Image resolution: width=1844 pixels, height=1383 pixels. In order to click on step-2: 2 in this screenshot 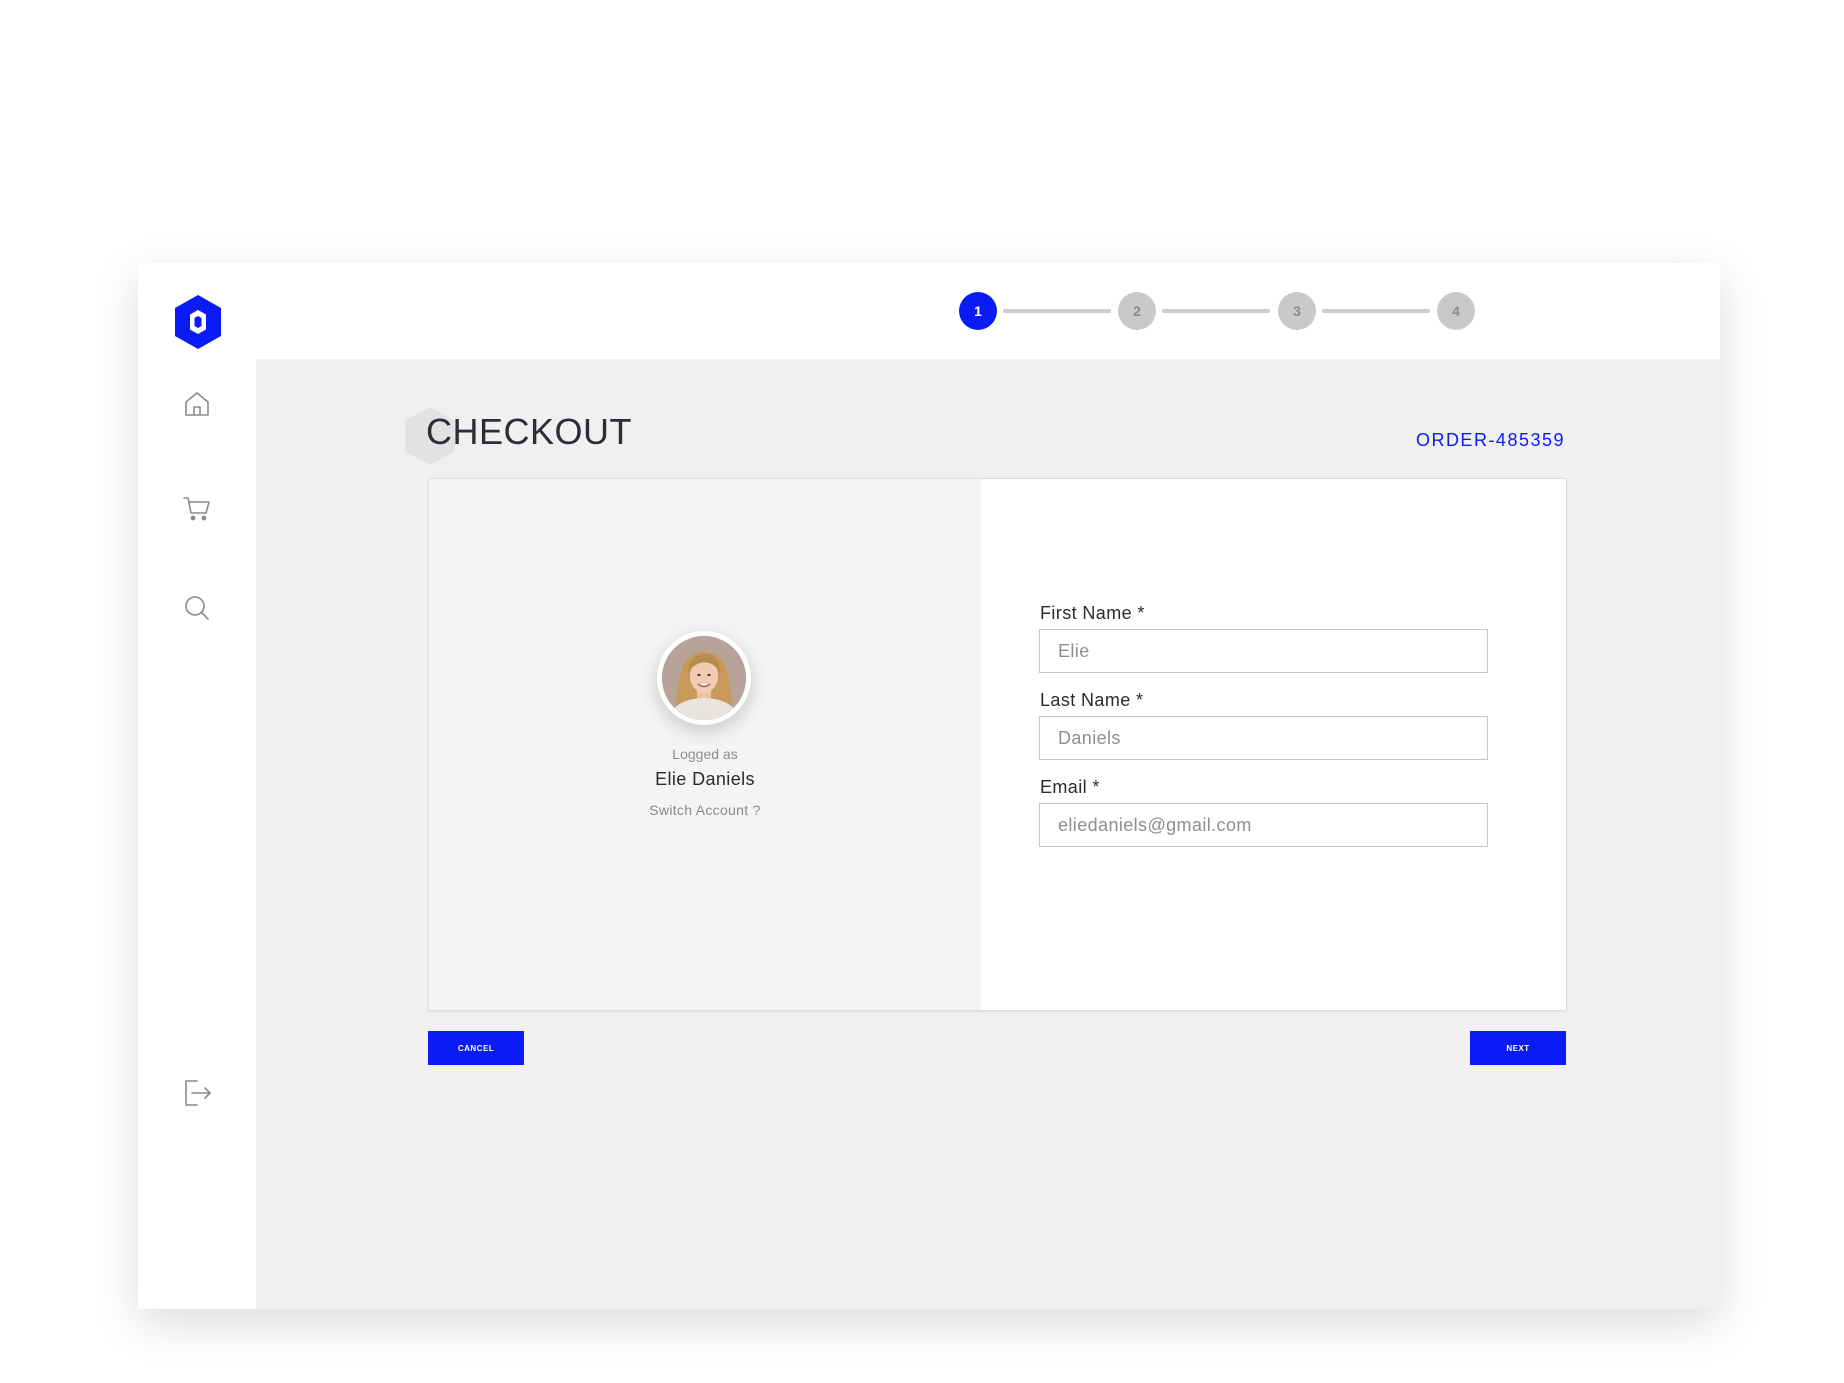, I will do `click(1137, 311)`.